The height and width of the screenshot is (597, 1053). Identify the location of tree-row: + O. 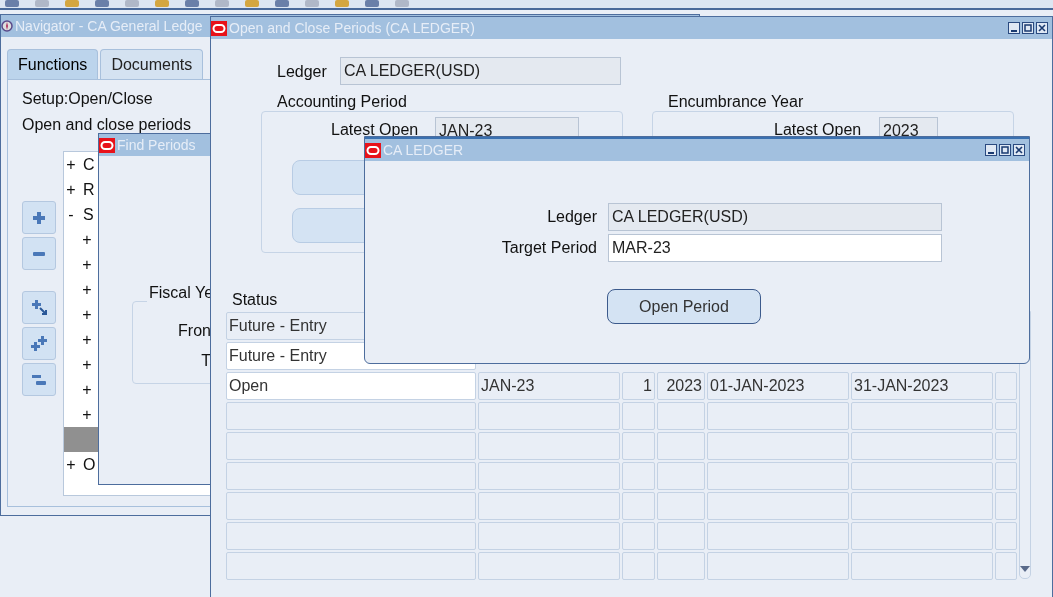
(81, 464).